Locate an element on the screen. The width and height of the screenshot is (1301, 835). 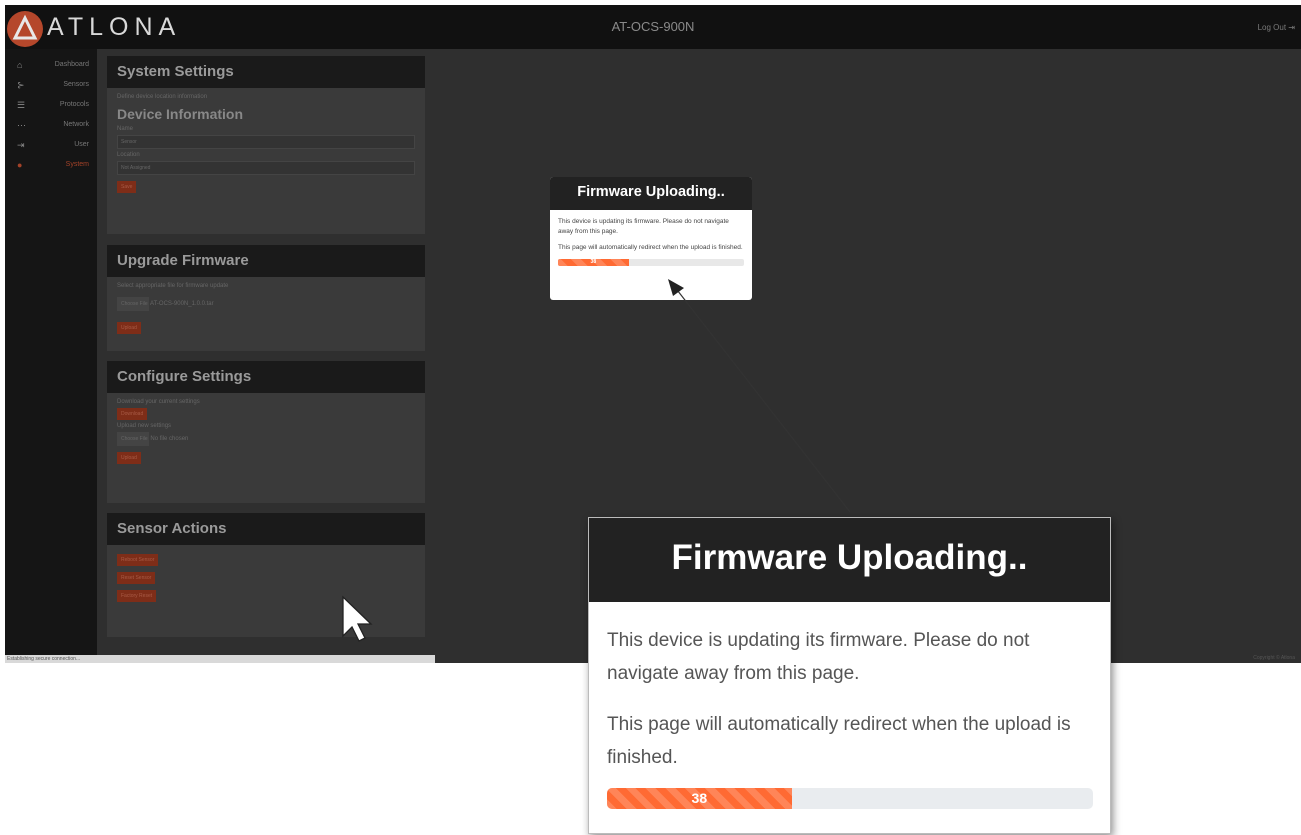
mouse-cursor-icon is located at coordinates (357, 618).